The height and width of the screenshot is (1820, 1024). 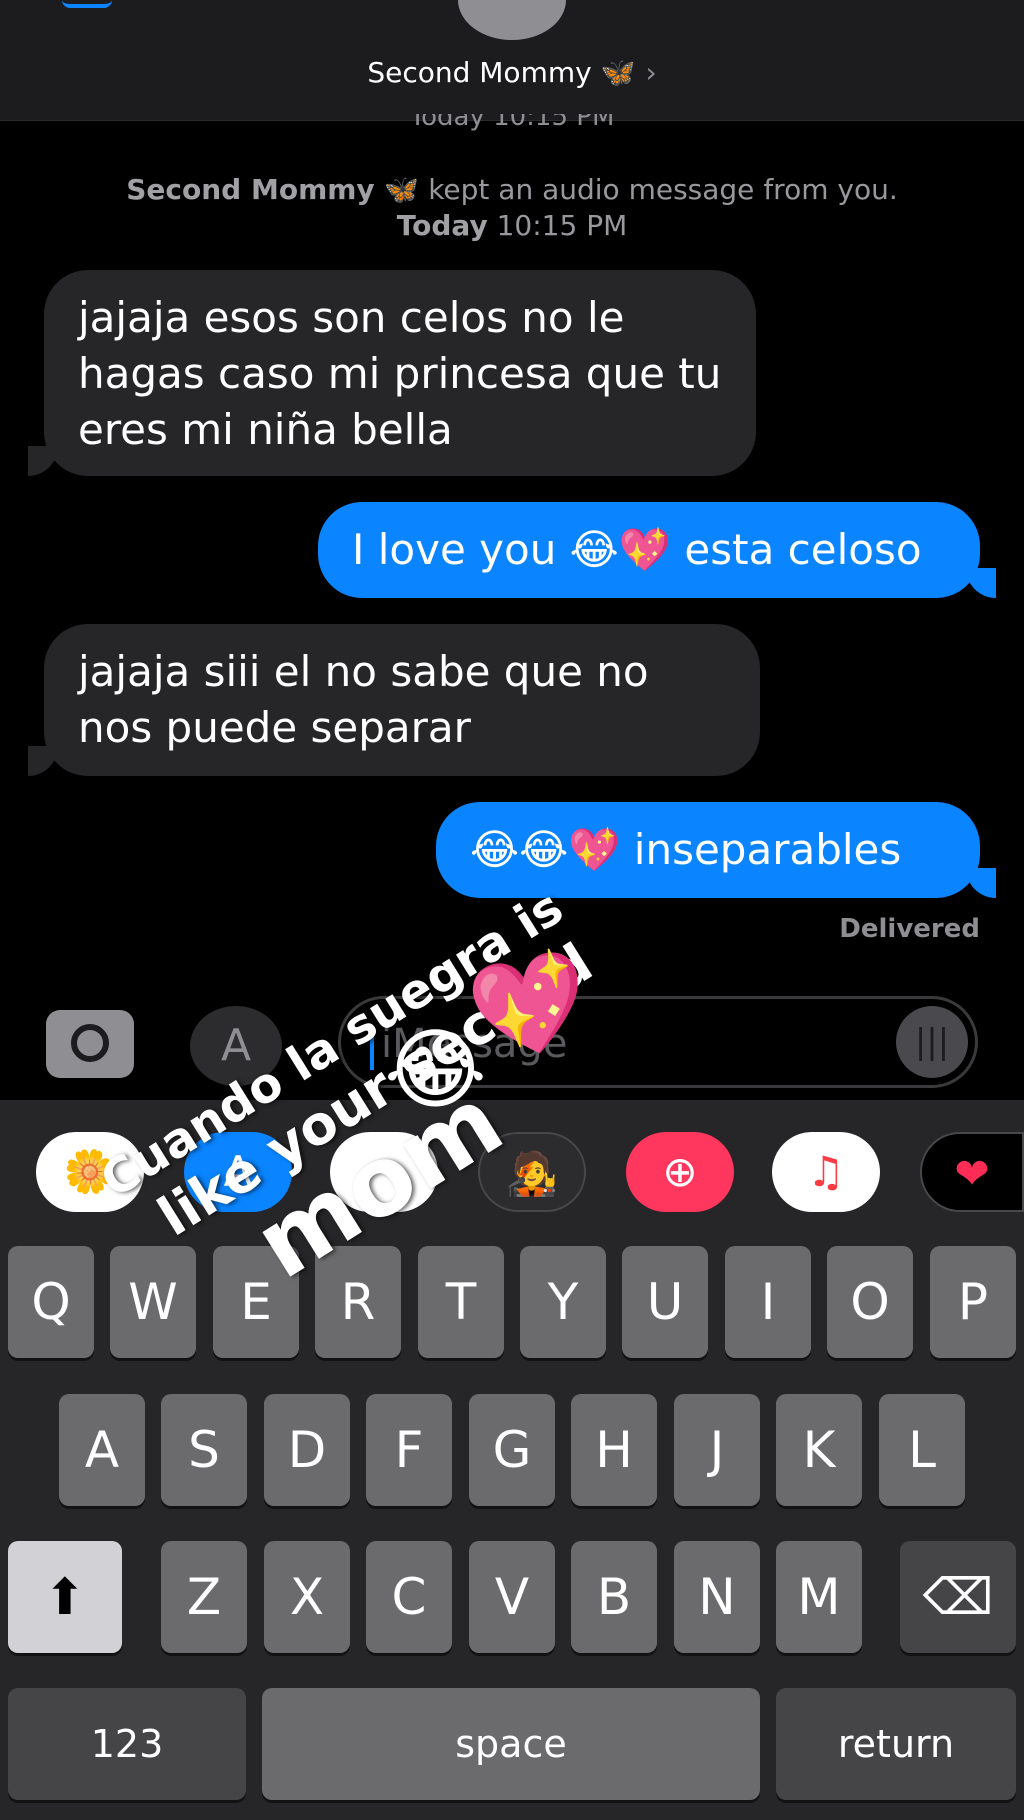 I want to click on key-c: C, so click(x=409, y=1597).